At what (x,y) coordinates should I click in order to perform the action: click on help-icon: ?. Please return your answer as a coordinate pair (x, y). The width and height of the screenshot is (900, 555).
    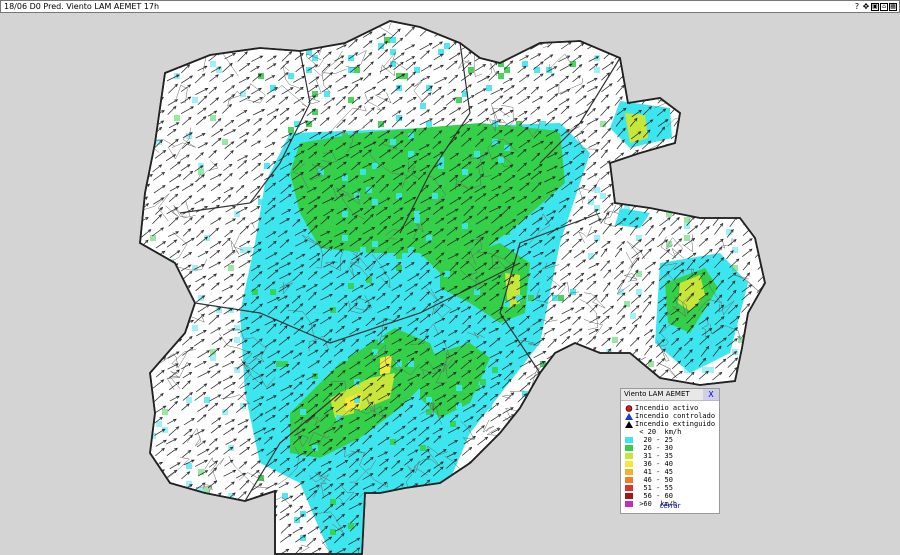
    Looking at the image, I should click on (857, 6).